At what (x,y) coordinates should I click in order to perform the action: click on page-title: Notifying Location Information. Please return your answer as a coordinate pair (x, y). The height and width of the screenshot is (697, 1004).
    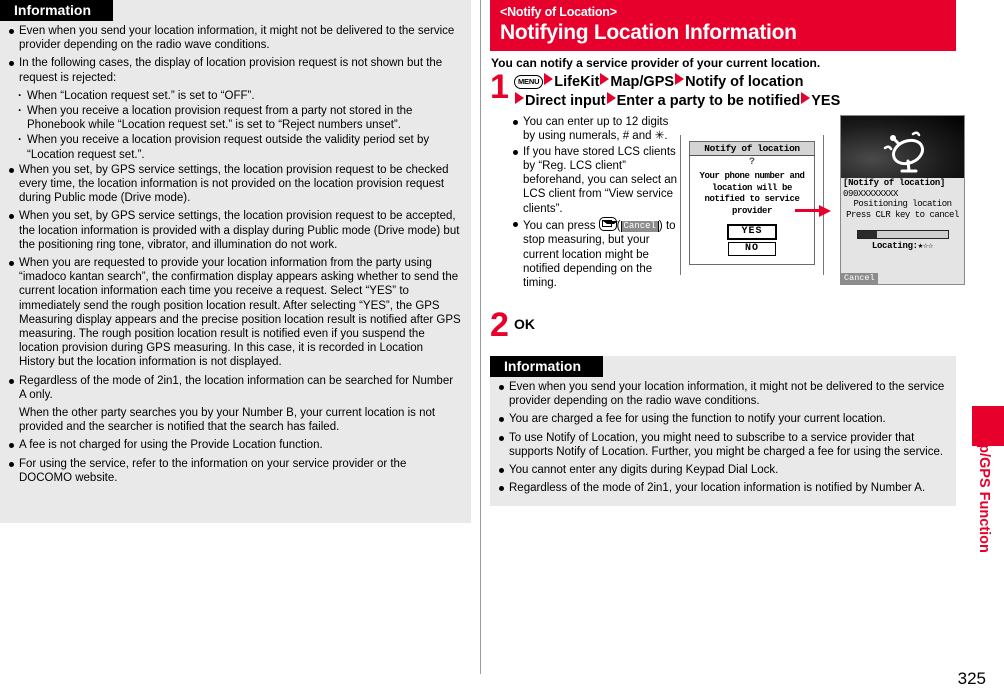
    Looking at the image, I should click on (648, 32).